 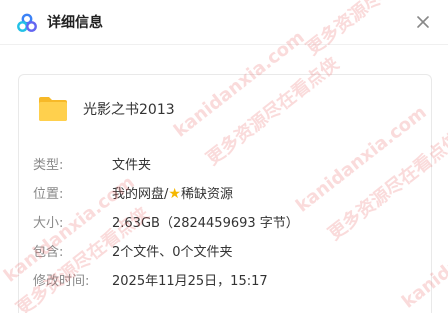 I want to click on type-label: 类型:, so click(x=48, y=165).